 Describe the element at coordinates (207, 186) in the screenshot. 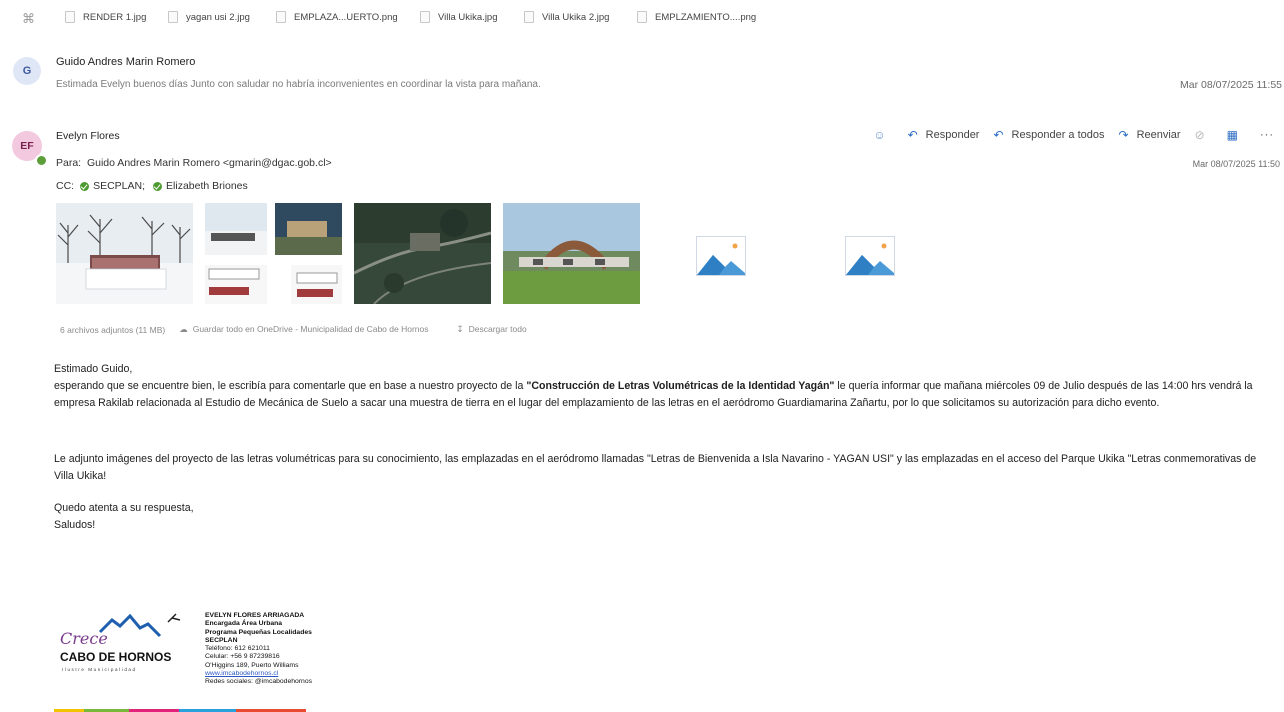

I see `cc-recipient: Elizabeth Briones` at that location.